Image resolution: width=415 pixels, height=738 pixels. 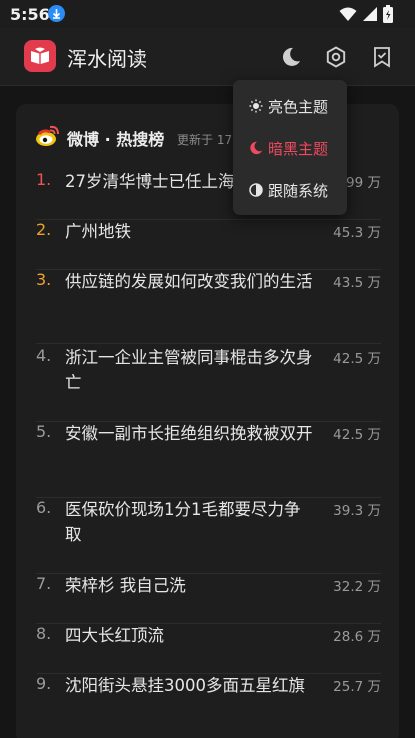 I want to click on wifi-icon, so click(x=348, y=14).